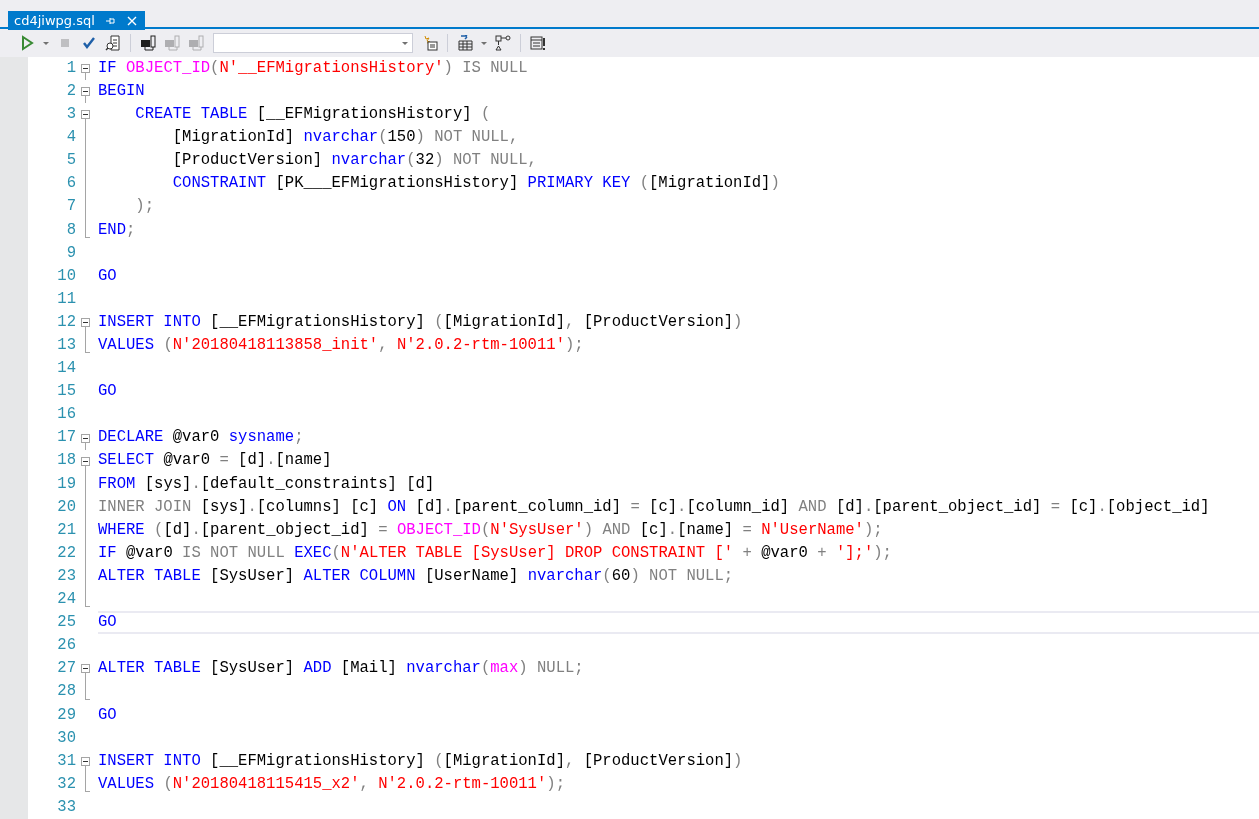  I want to click on line-number: 8, so click(70, 230).